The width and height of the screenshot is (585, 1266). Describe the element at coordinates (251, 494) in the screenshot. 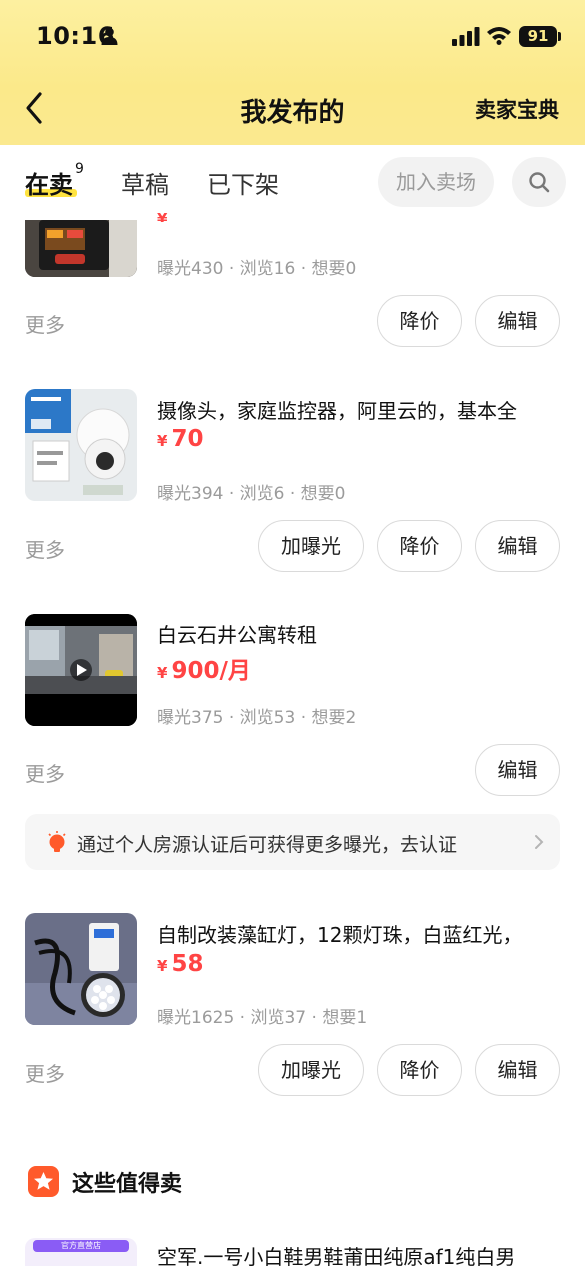

I see `item-stats: 曝光394 · 浏览6 · 想要0` at that location.